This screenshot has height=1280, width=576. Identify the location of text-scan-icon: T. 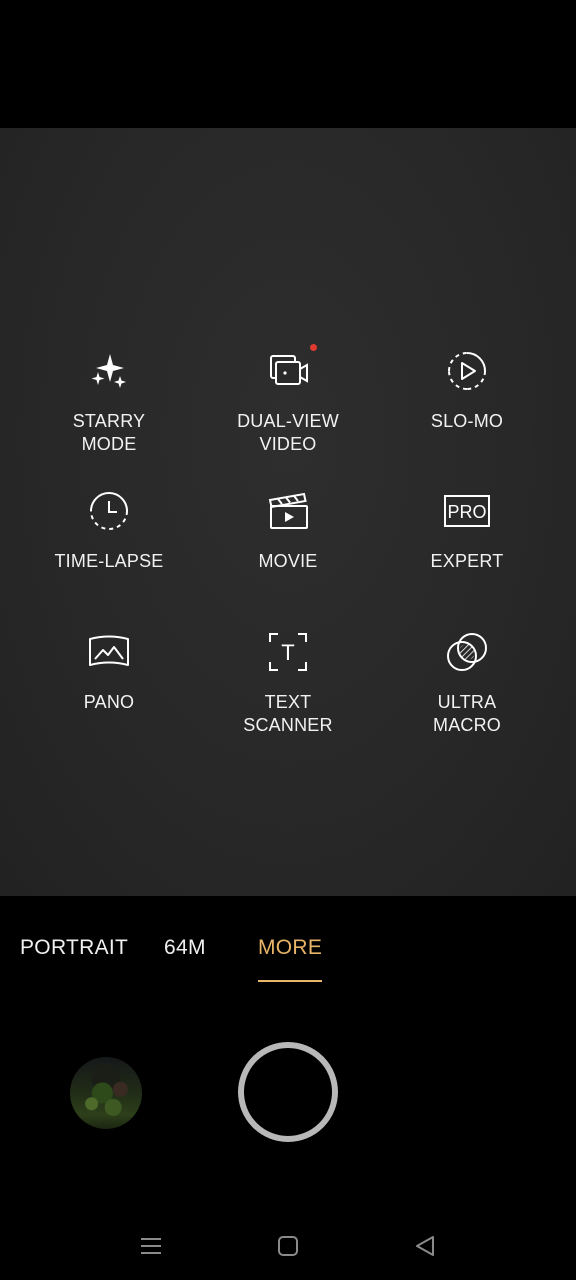
(288, 652).